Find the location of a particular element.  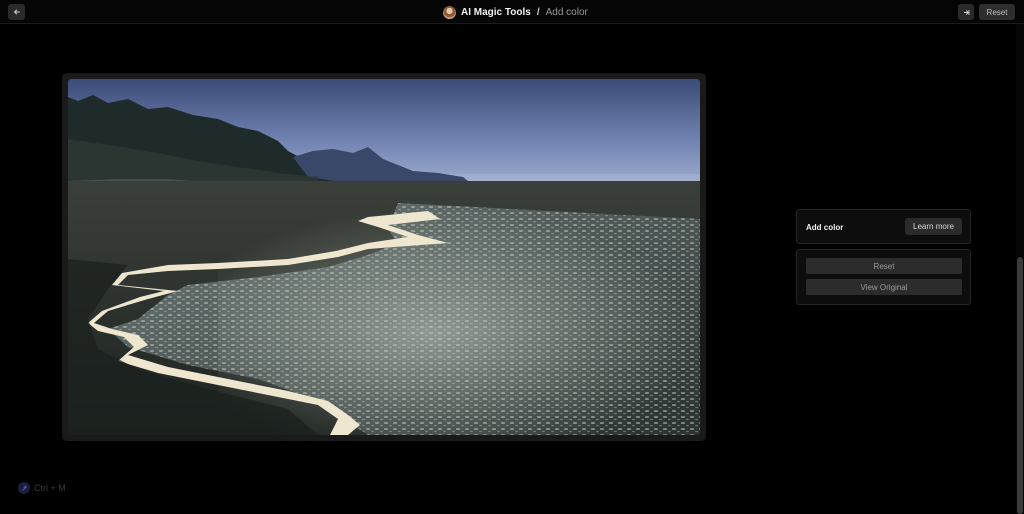

learn-more-button: Learn more is located at coordinates (933, 226).